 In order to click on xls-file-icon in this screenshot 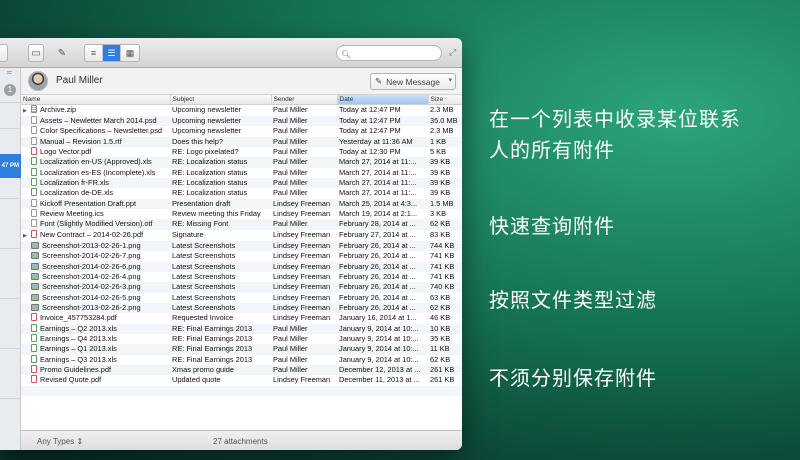, I will do `click(34, 348)`.